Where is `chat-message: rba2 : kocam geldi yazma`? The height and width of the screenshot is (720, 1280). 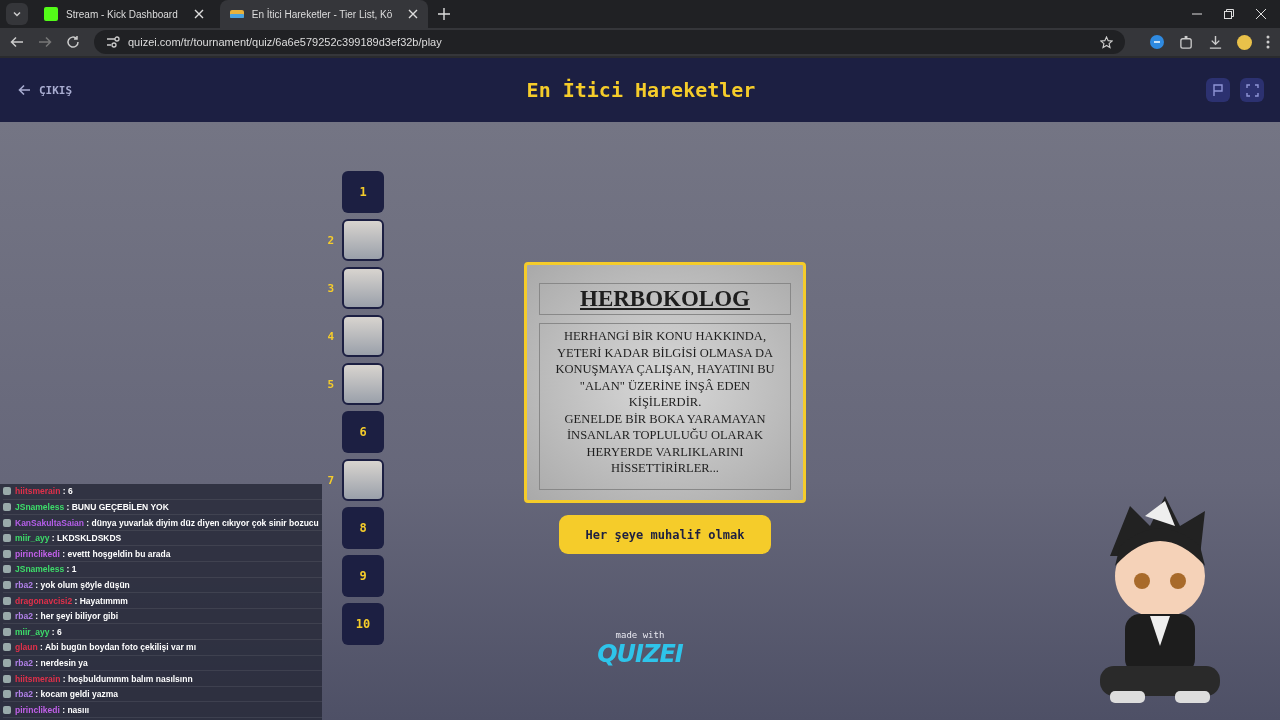
chat-message: rba2 : kocam geldi yazma is located at coordinates (66, 694).